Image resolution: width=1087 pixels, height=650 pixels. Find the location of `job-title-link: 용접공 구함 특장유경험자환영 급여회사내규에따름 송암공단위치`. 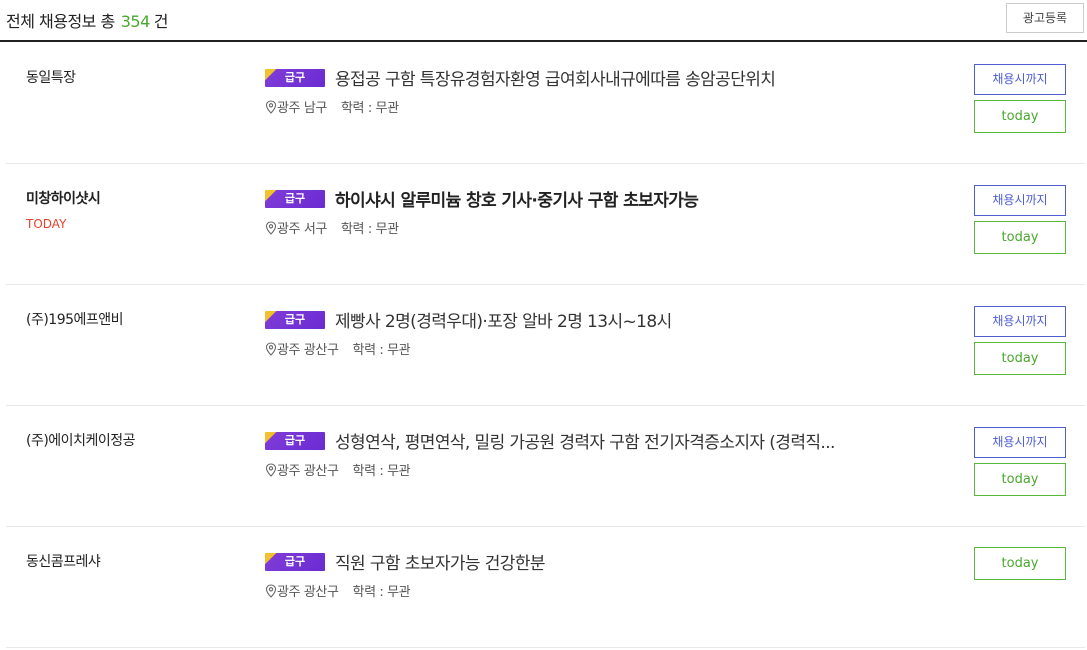

job-title-link: 용접공 구함 특장유경험자환영 급여회사내규에따름 송암공단위치 is located at coordinates (615, 77).